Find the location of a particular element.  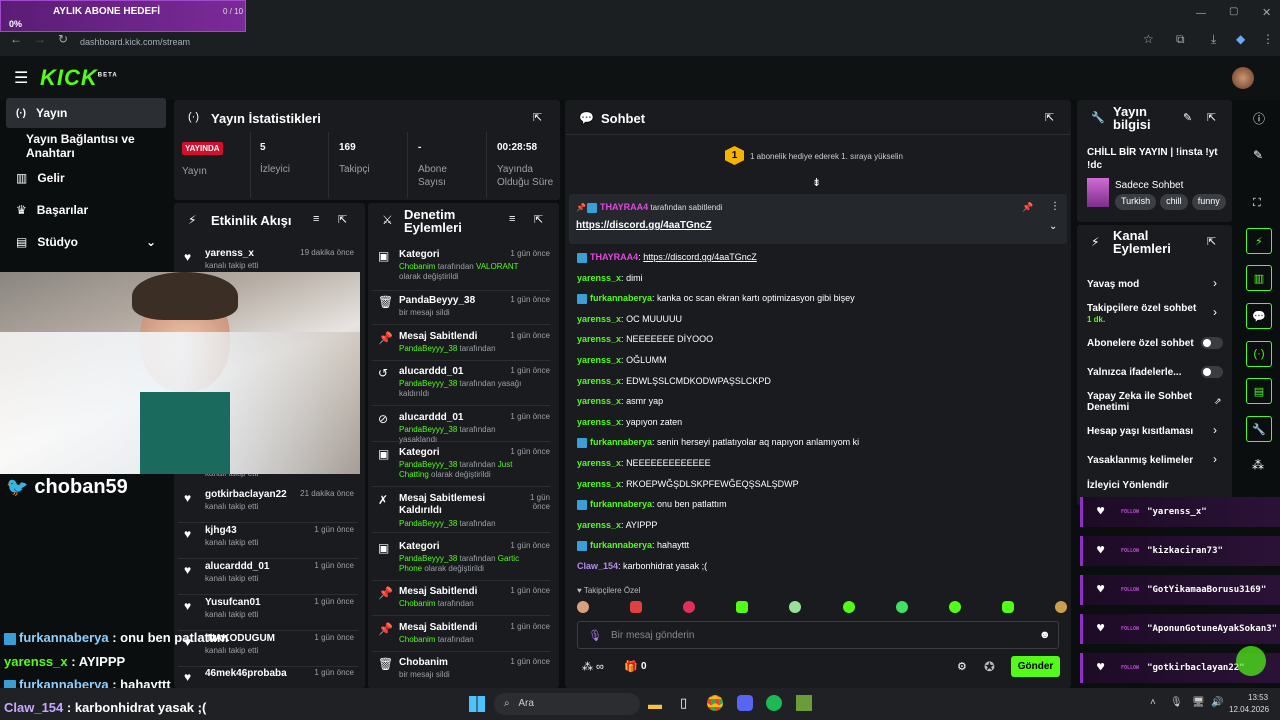

tag: chill is located at coordinates (1174, 202).